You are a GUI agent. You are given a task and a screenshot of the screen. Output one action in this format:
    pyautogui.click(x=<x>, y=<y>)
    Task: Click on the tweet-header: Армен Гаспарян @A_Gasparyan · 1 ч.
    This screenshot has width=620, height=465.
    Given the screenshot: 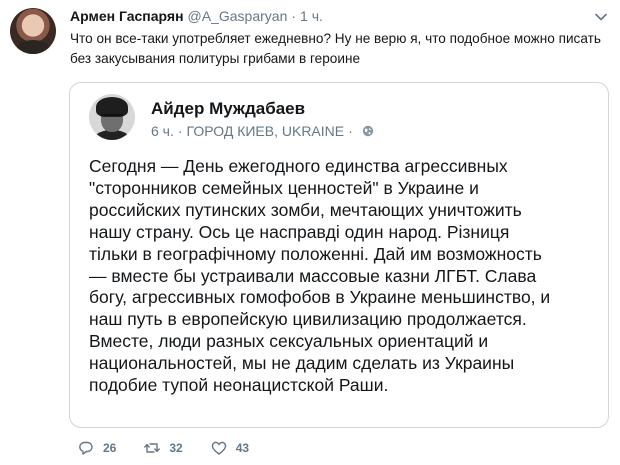 What is the action you would take?
    pyautogui.click(x=330, y=18)
    